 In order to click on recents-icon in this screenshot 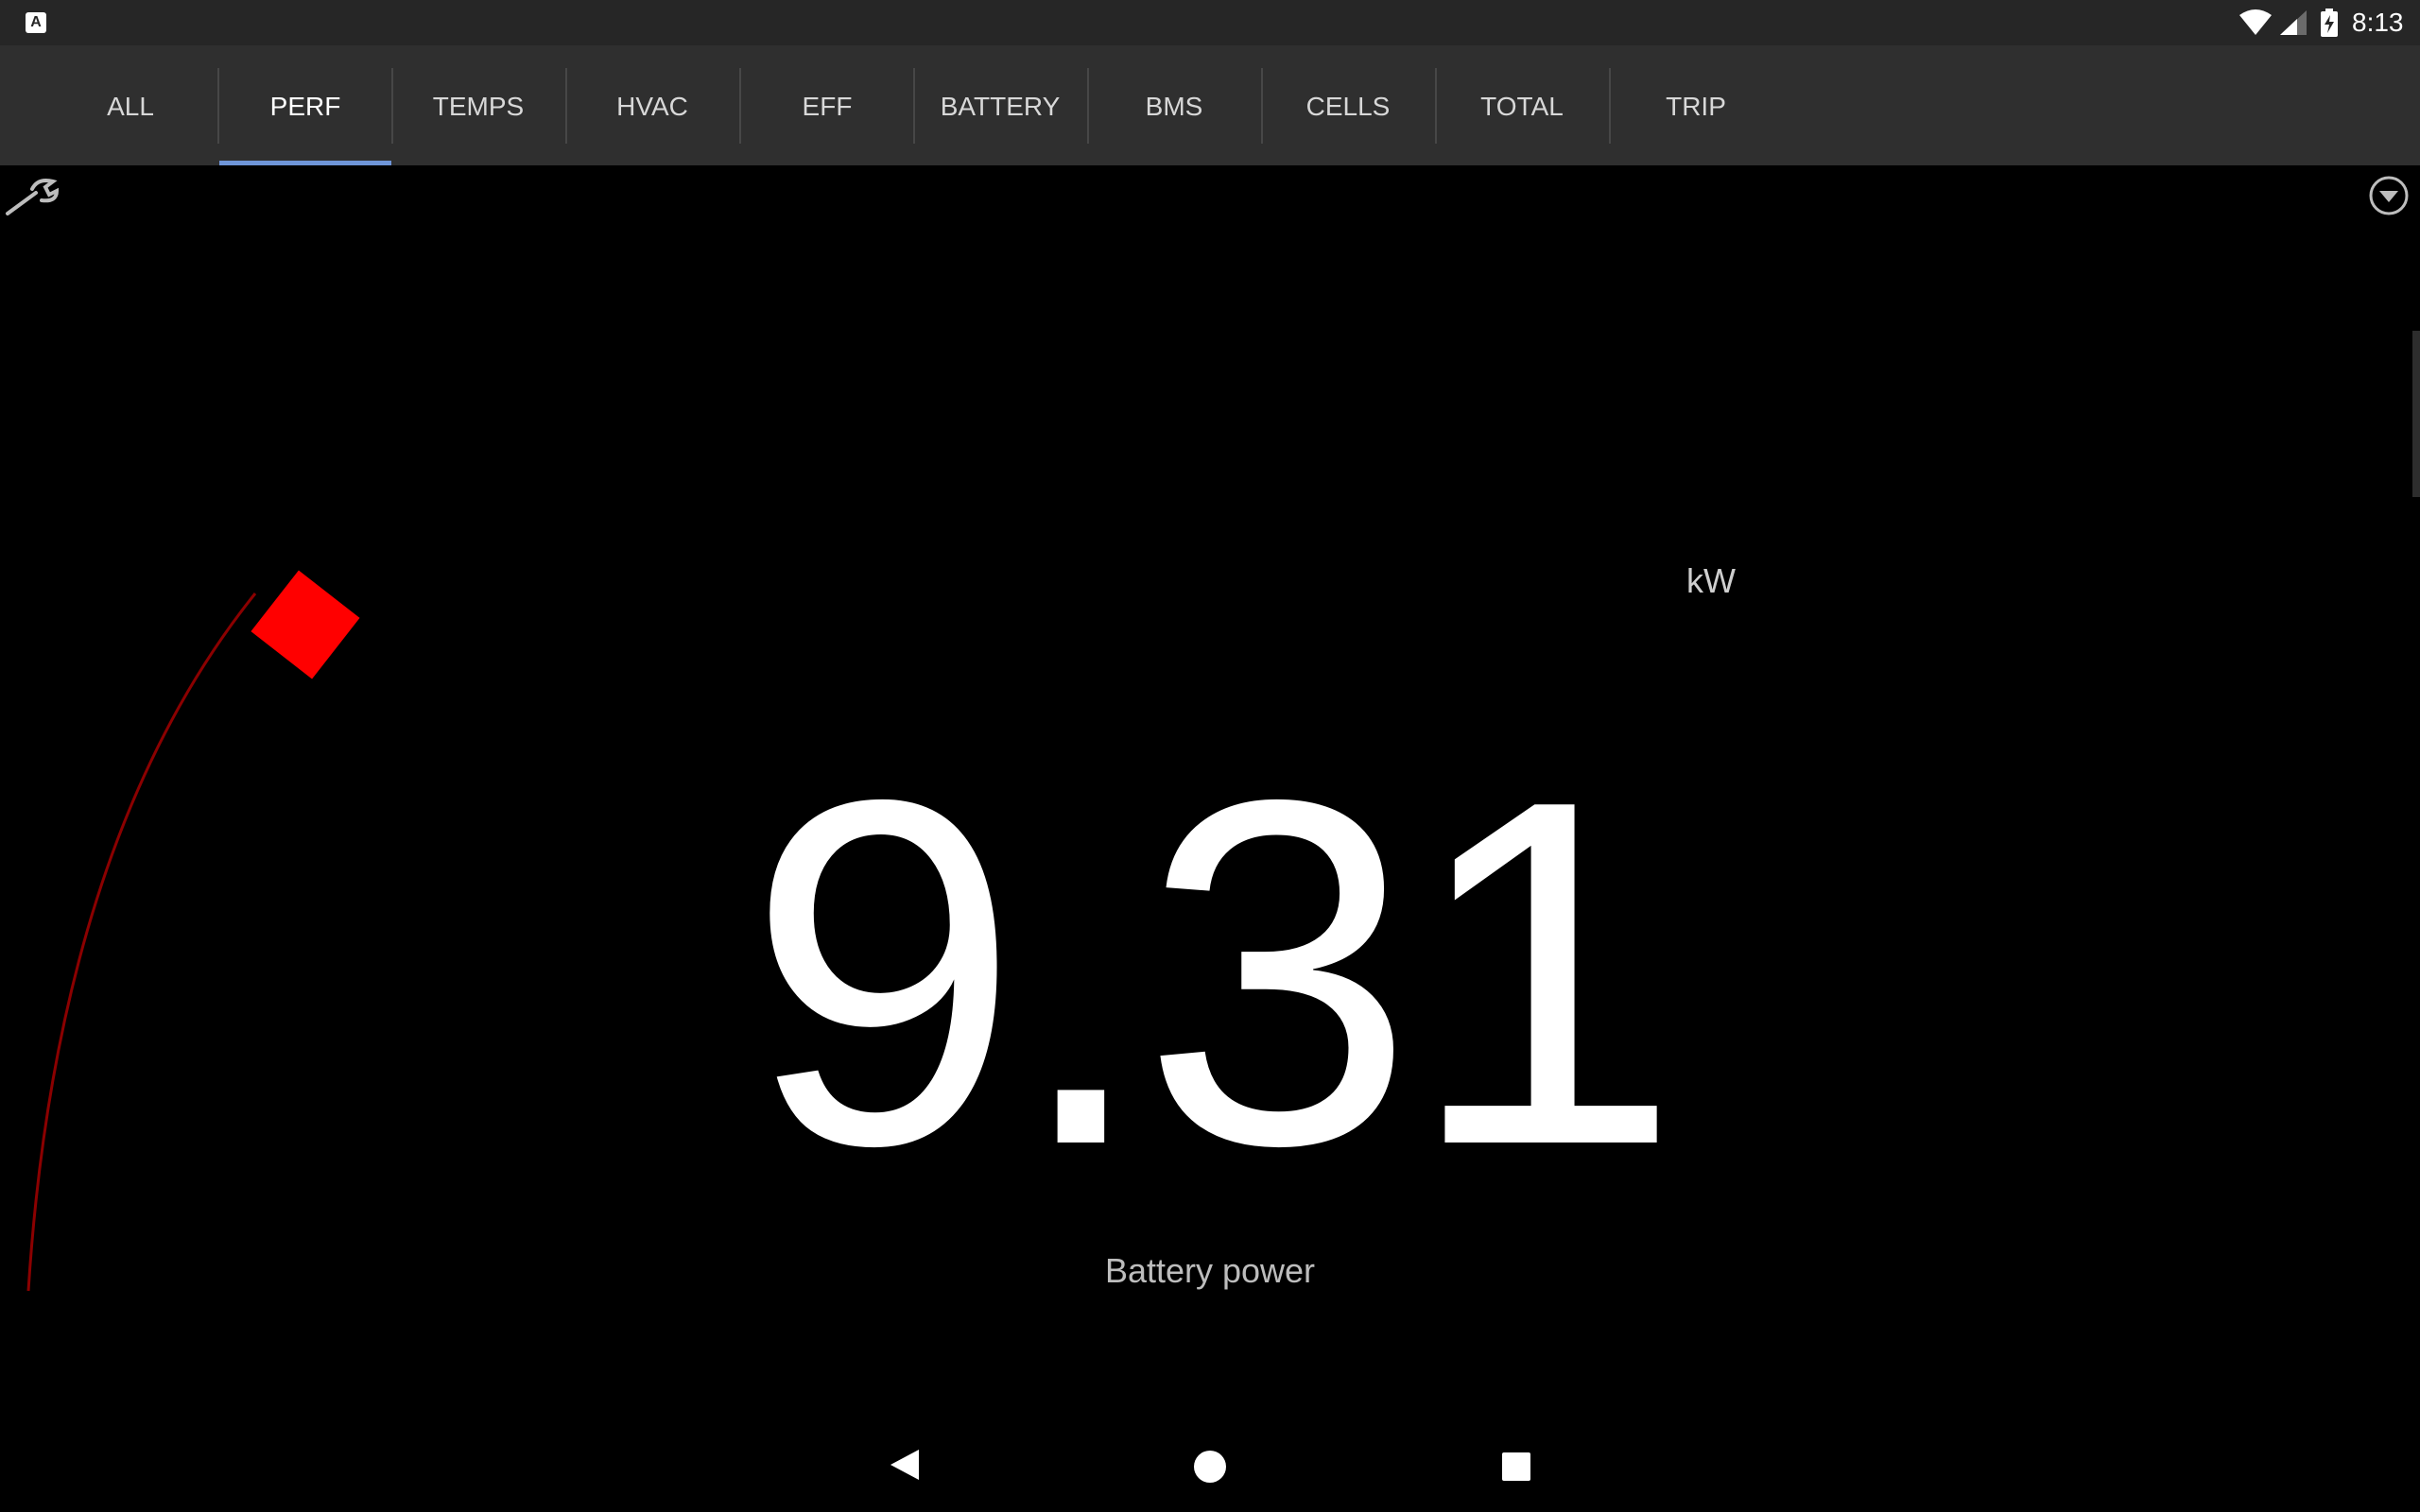, I will do `click(1516, 1467)`.